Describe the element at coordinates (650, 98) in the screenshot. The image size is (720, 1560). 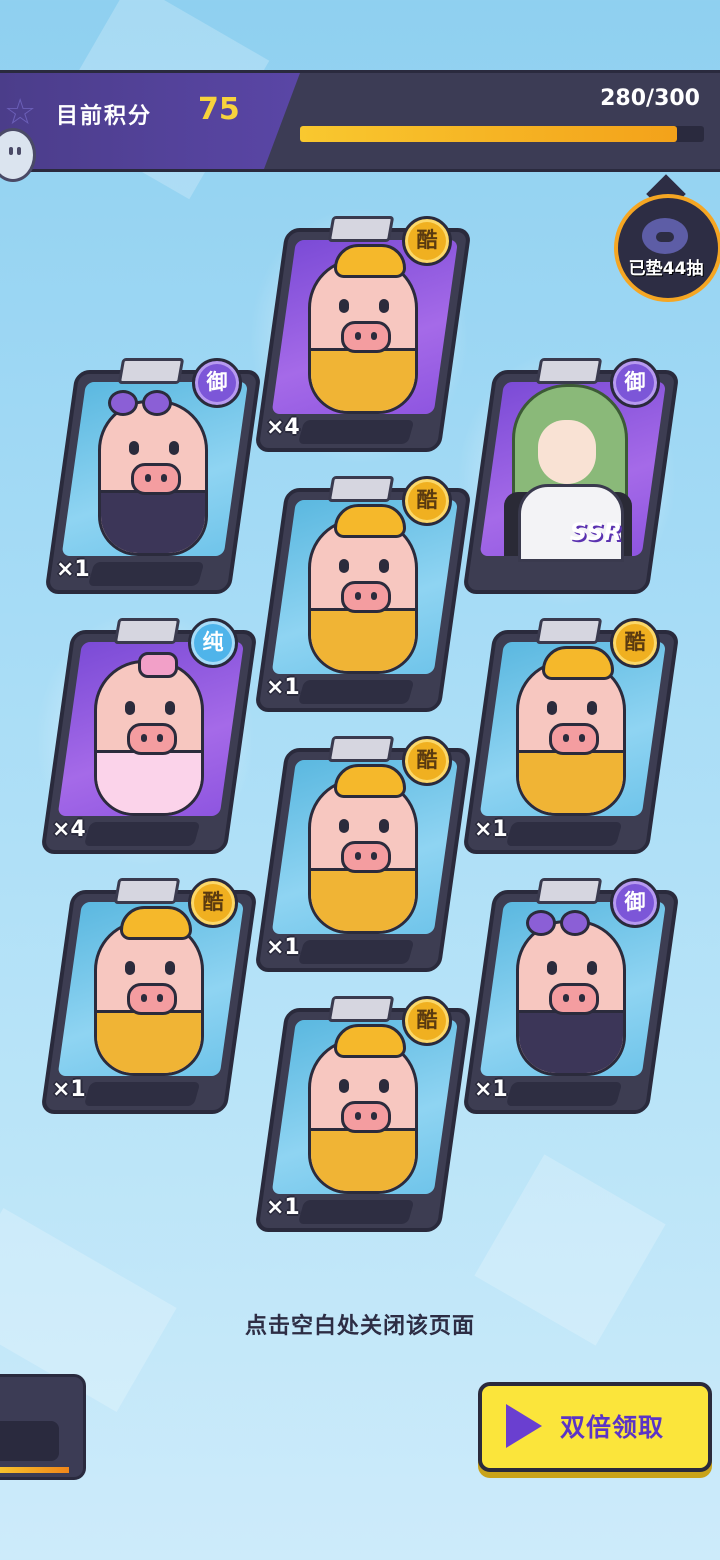
I see `progress-text: 280/300` at that location.